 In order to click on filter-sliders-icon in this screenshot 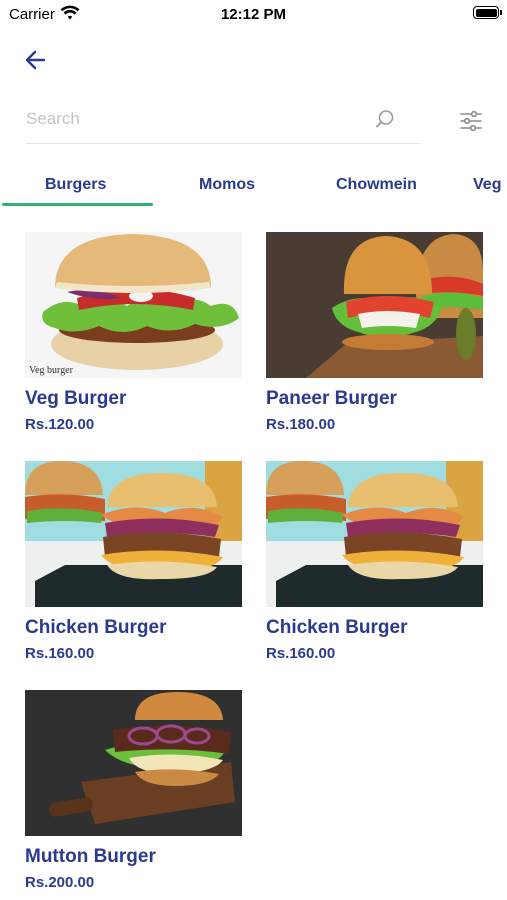, I will do `click(471, 121)`.